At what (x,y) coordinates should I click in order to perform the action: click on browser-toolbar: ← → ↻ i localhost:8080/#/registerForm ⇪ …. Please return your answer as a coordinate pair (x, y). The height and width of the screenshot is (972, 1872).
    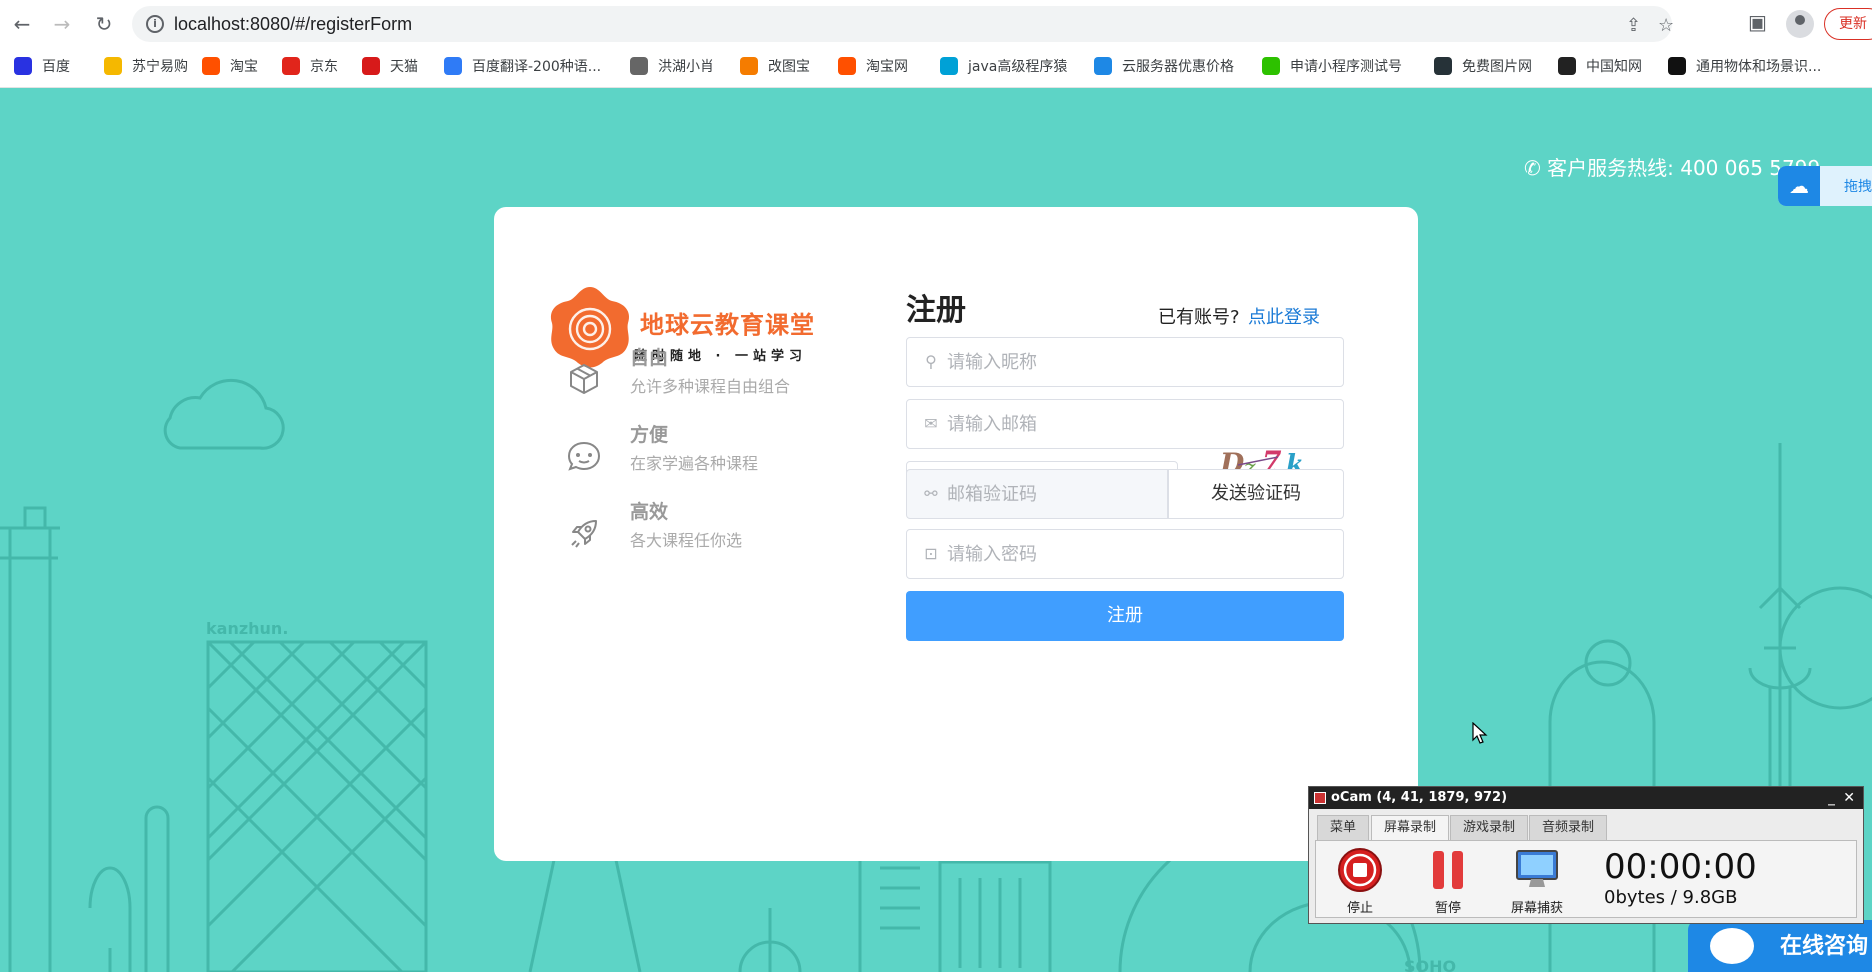
    Looking at the image, I should click on (936, 44).